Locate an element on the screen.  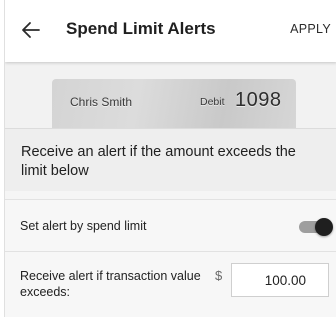
arrow-left-icon is located at coordinates (31, 30).